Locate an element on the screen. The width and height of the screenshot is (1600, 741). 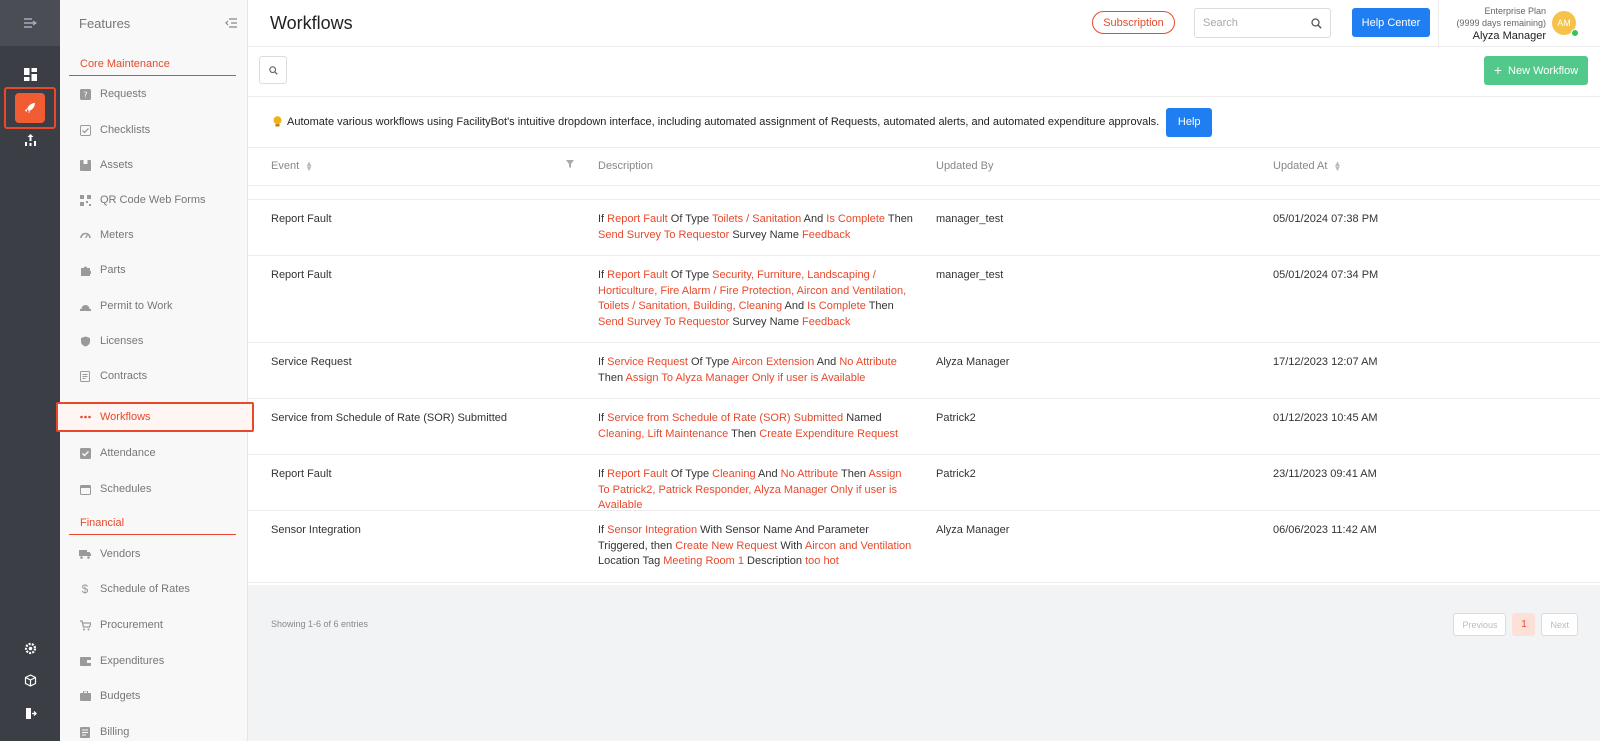
sidebar-item-parts: Parts is located at coordinates (154, 270).